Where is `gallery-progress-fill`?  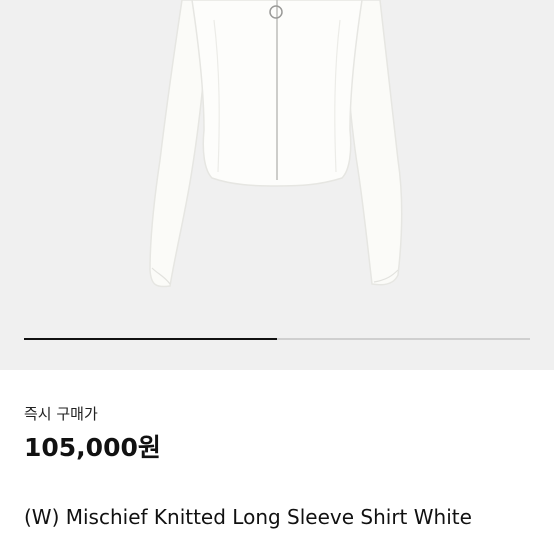
gallery-progress-fill is located at coordinates (150, 339).